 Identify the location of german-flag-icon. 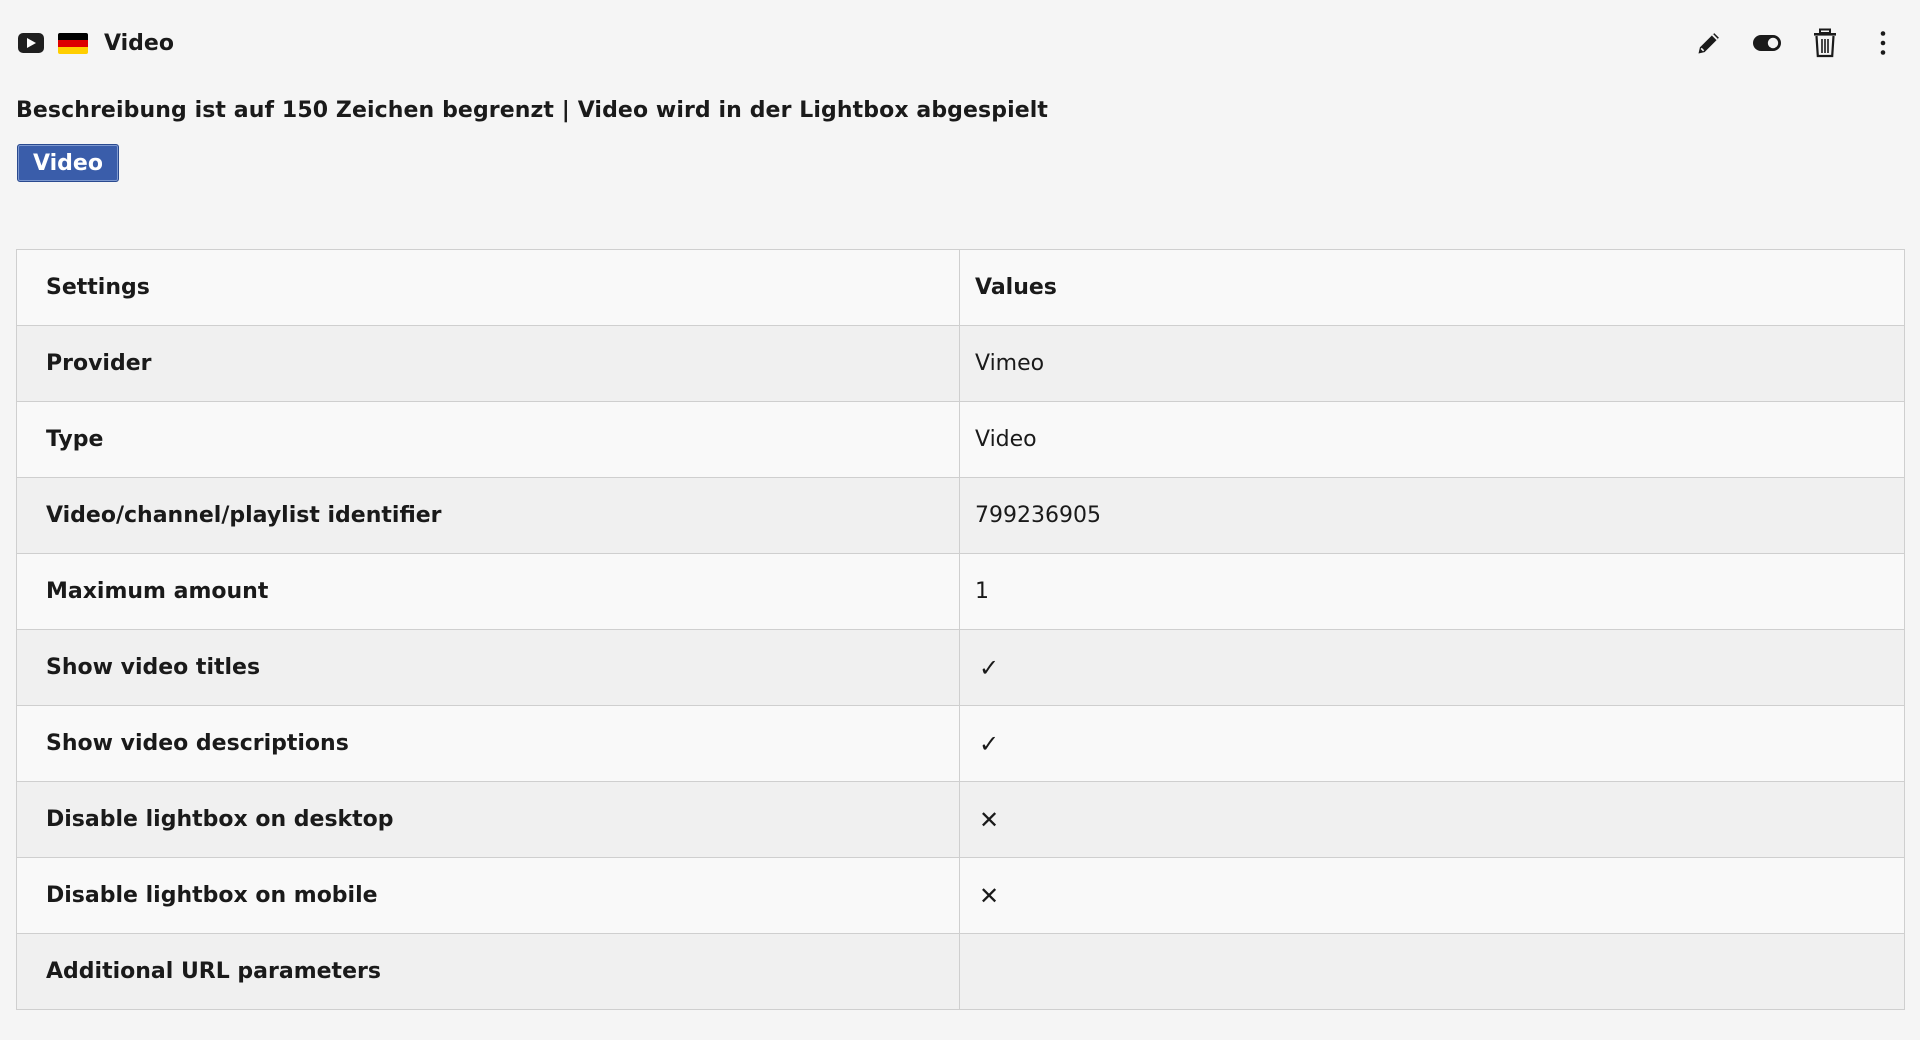
(73, 43).